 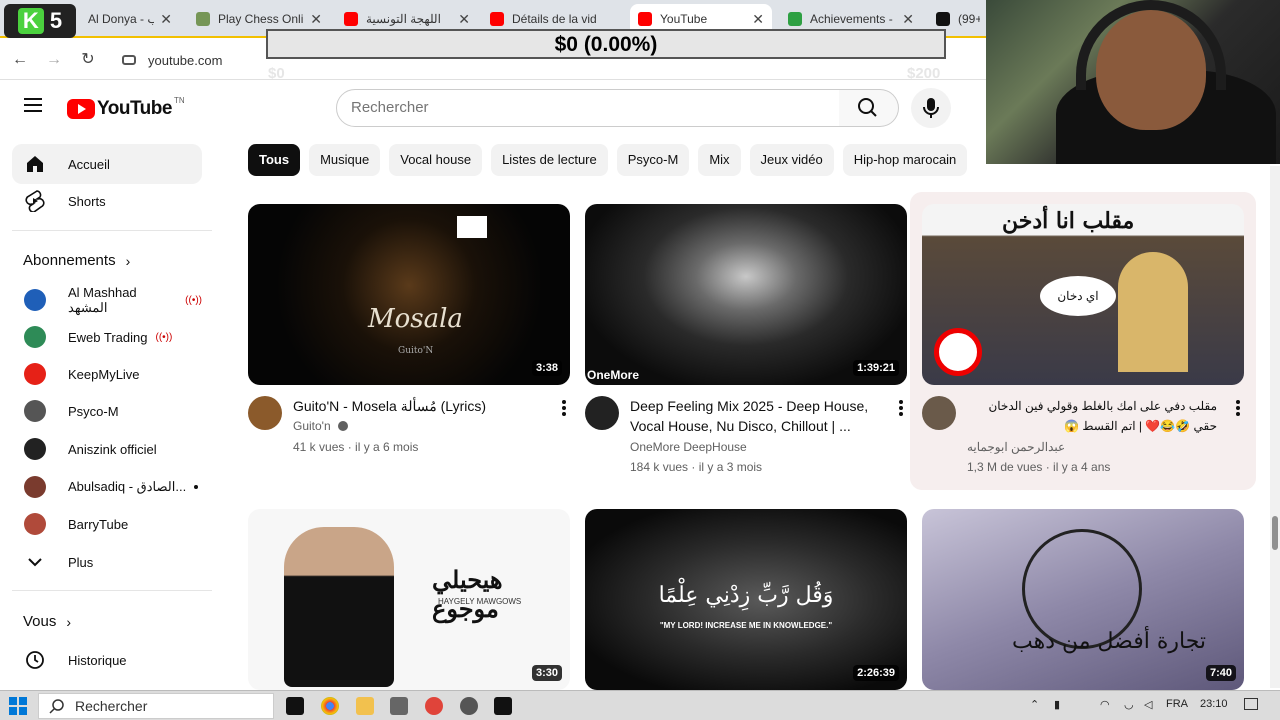 I want to click on obs-icon, so click(x=469, y=706).